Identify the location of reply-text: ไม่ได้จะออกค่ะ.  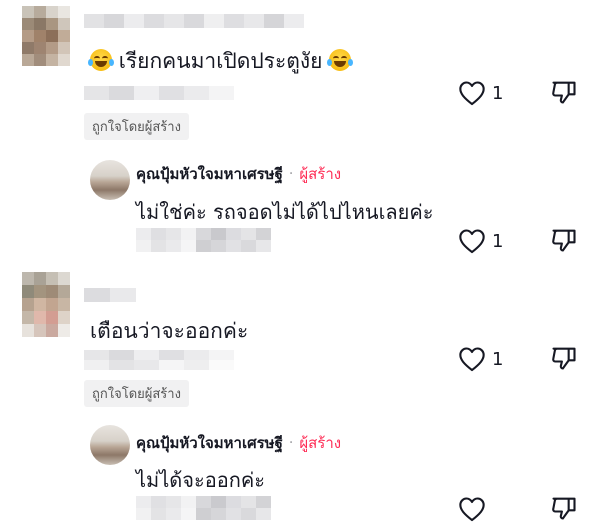
(201, 480).